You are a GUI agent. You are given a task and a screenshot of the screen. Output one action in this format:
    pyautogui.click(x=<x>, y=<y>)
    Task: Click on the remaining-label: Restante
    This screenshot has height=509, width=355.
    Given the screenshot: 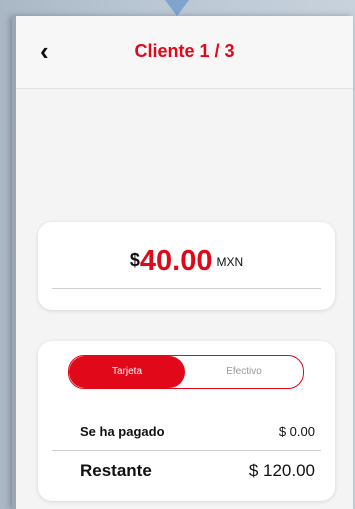 What is the action you would take?
    pyautogui.click(x=116, y=470)
    